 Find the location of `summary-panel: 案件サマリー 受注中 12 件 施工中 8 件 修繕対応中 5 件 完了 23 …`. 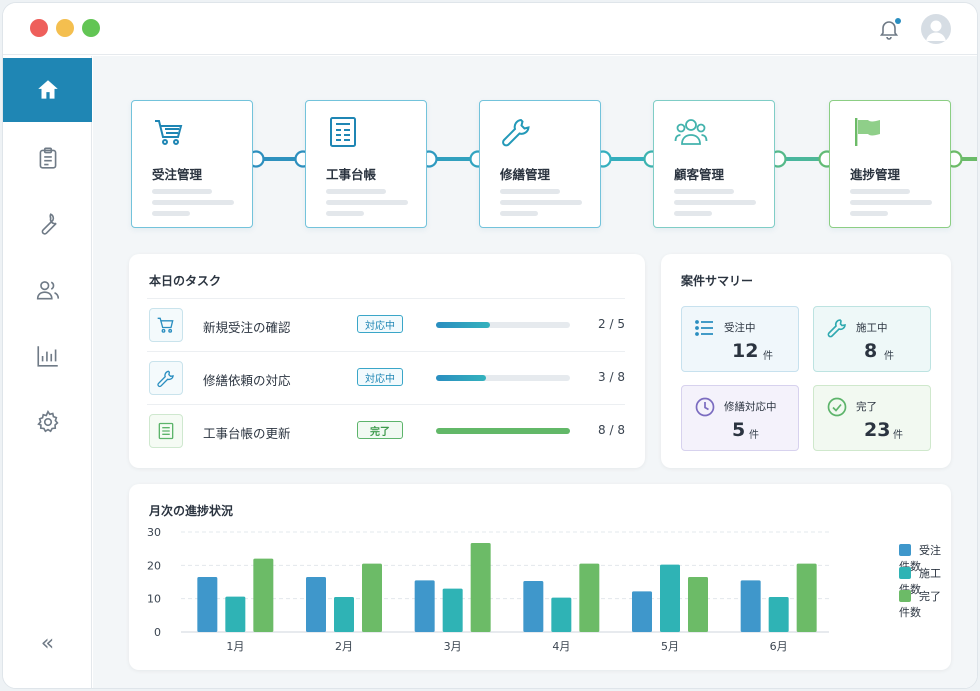

summary-panel: 案件サマリー 受注中 12 件 施工中 8 件 修繕対応中 5 件 完了 23 … is located at coordinates (806, 361).